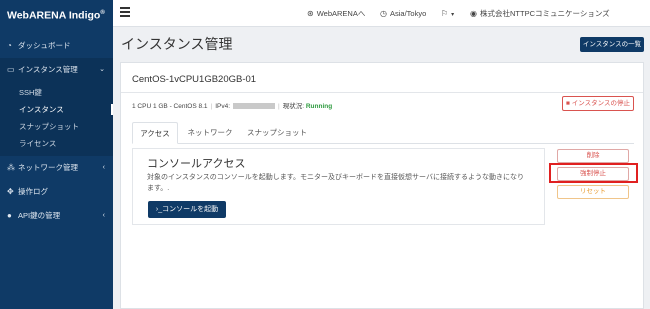 The height and width of the screenshot is (309, 650). I want to click on status-label: 現状況:, so click(293, 106).